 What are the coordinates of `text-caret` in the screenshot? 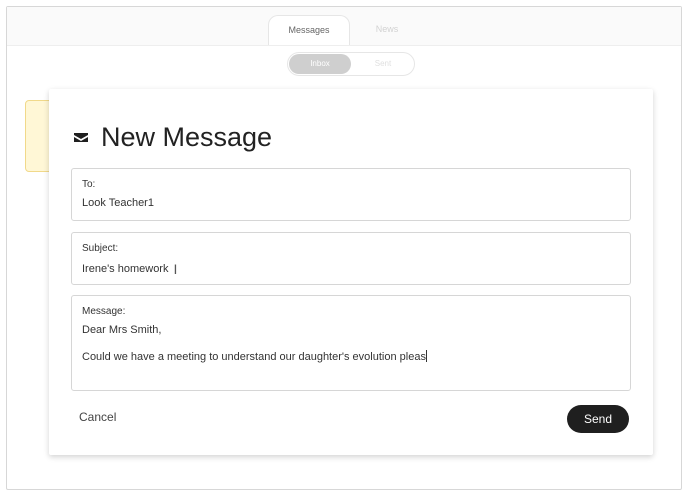 It's located at (426, 356).